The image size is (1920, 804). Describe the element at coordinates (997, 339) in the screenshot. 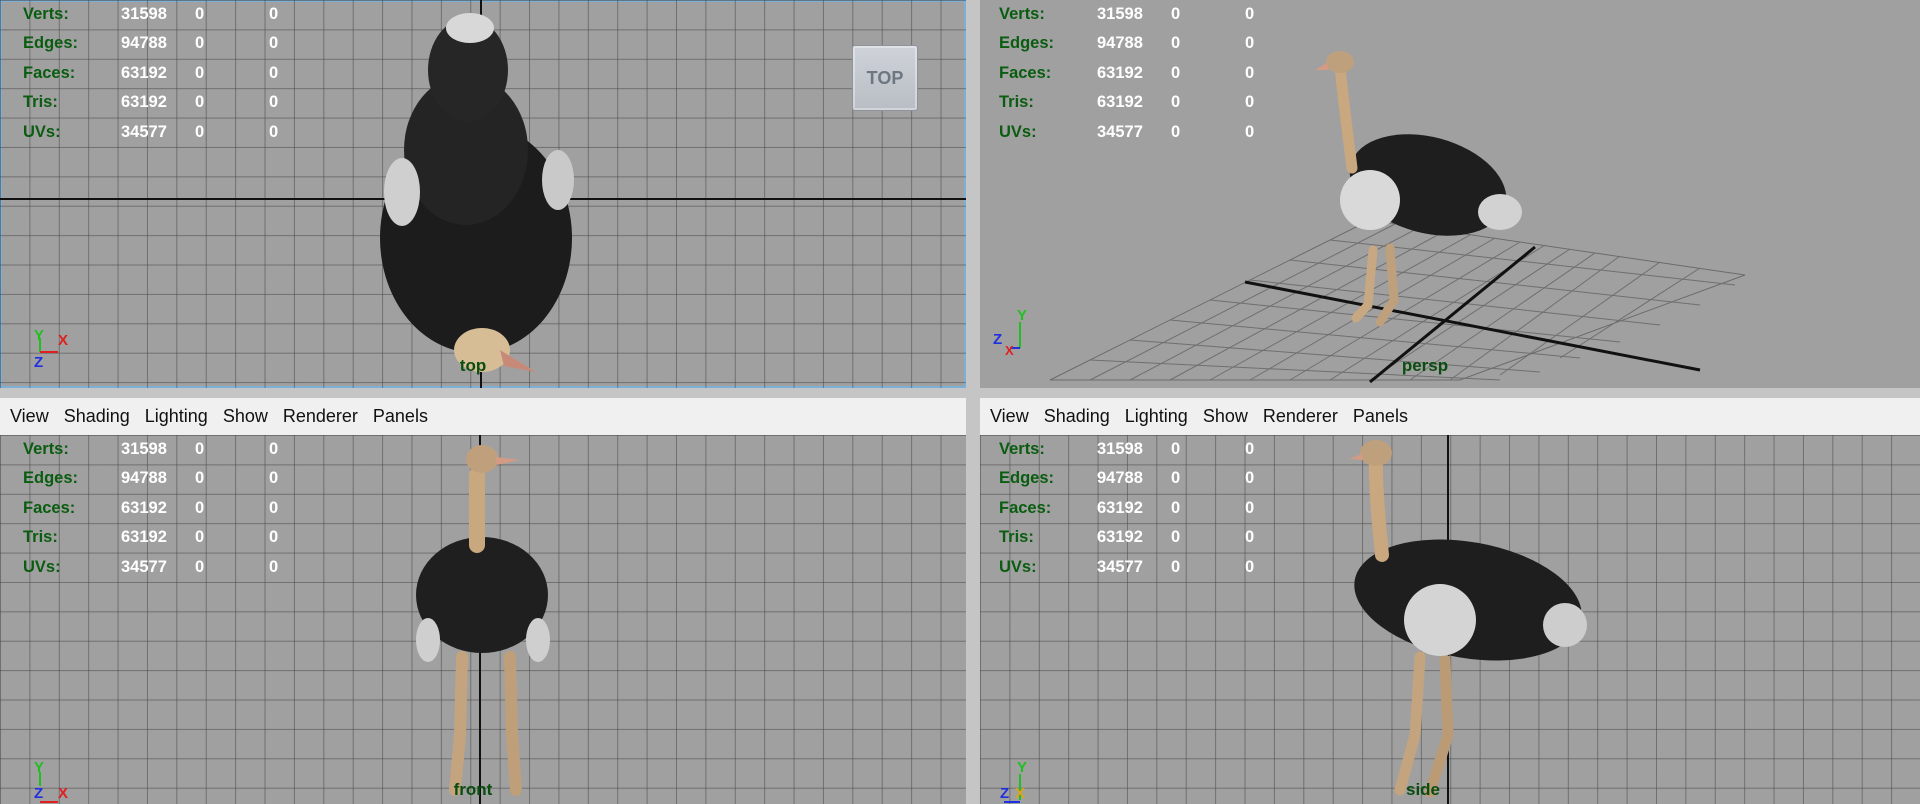

I see `gizmo-z-label: Z` at that location.